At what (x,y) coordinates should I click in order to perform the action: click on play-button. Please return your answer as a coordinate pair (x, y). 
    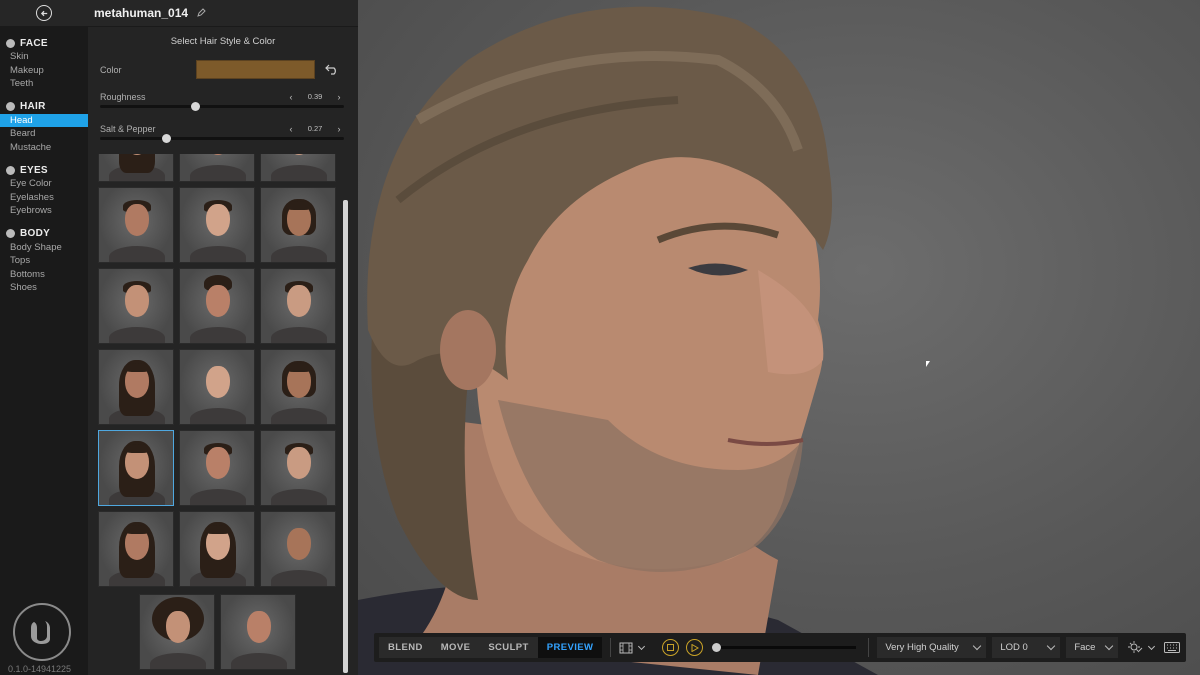
    Looking at the image, I should click on (695, 647).